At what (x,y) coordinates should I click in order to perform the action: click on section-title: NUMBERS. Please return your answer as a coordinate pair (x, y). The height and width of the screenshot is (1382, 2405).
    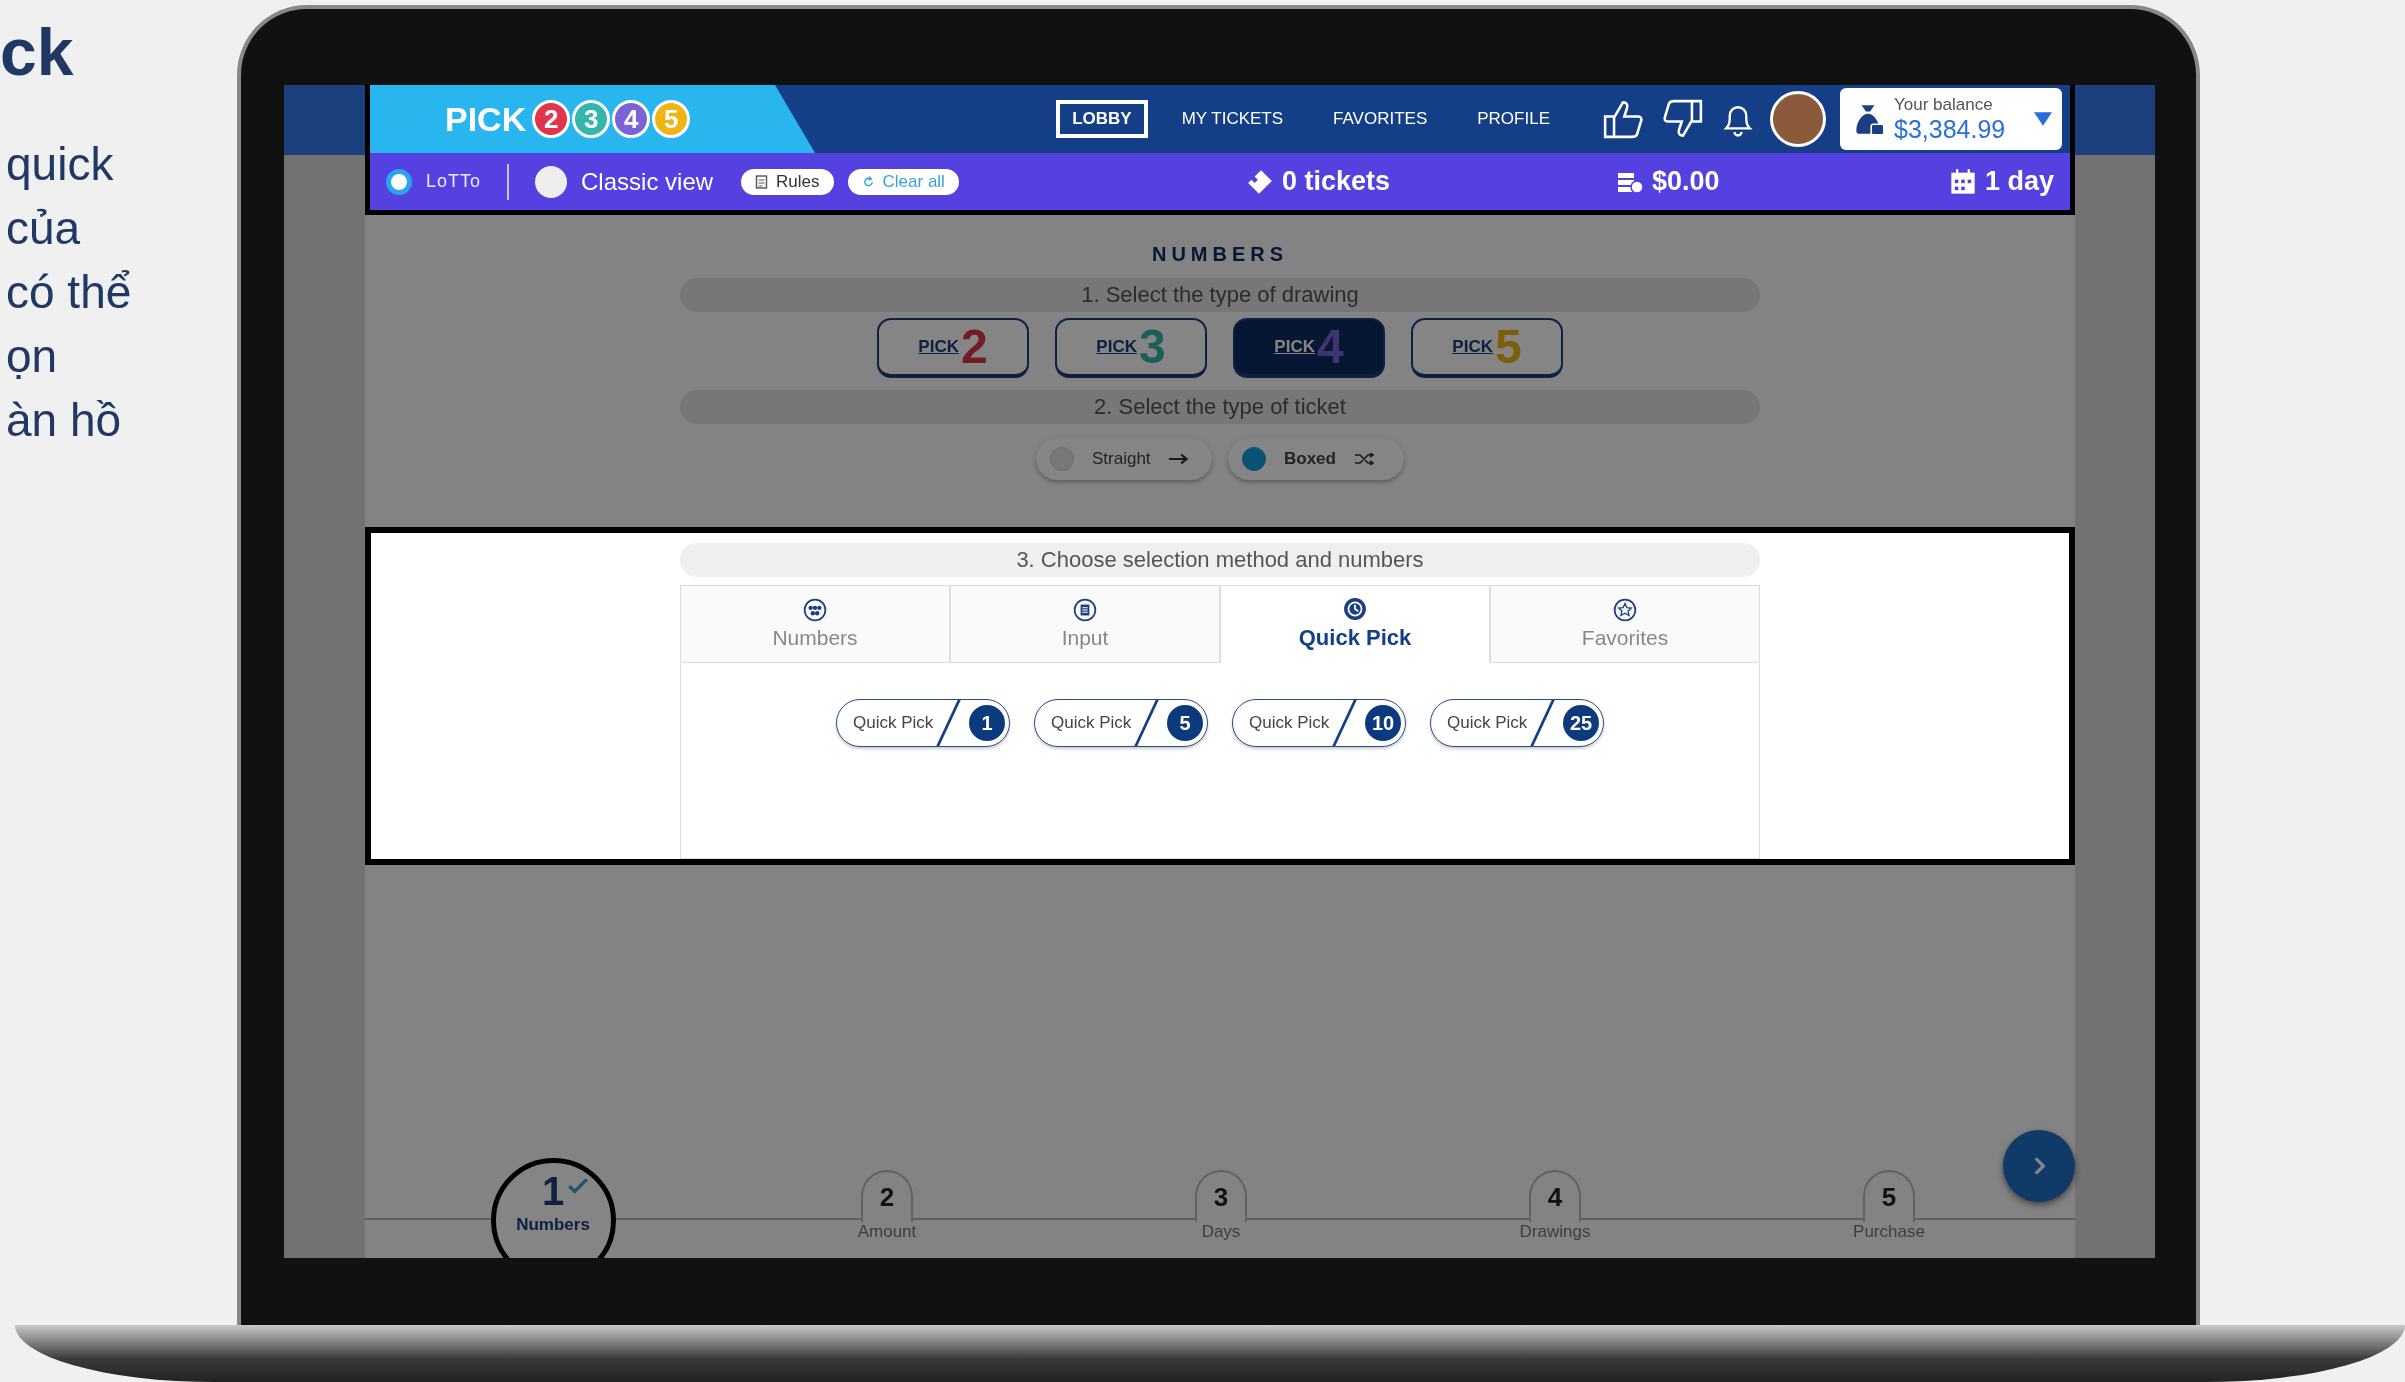
    Looking at the image, I should click on (1220, 254).